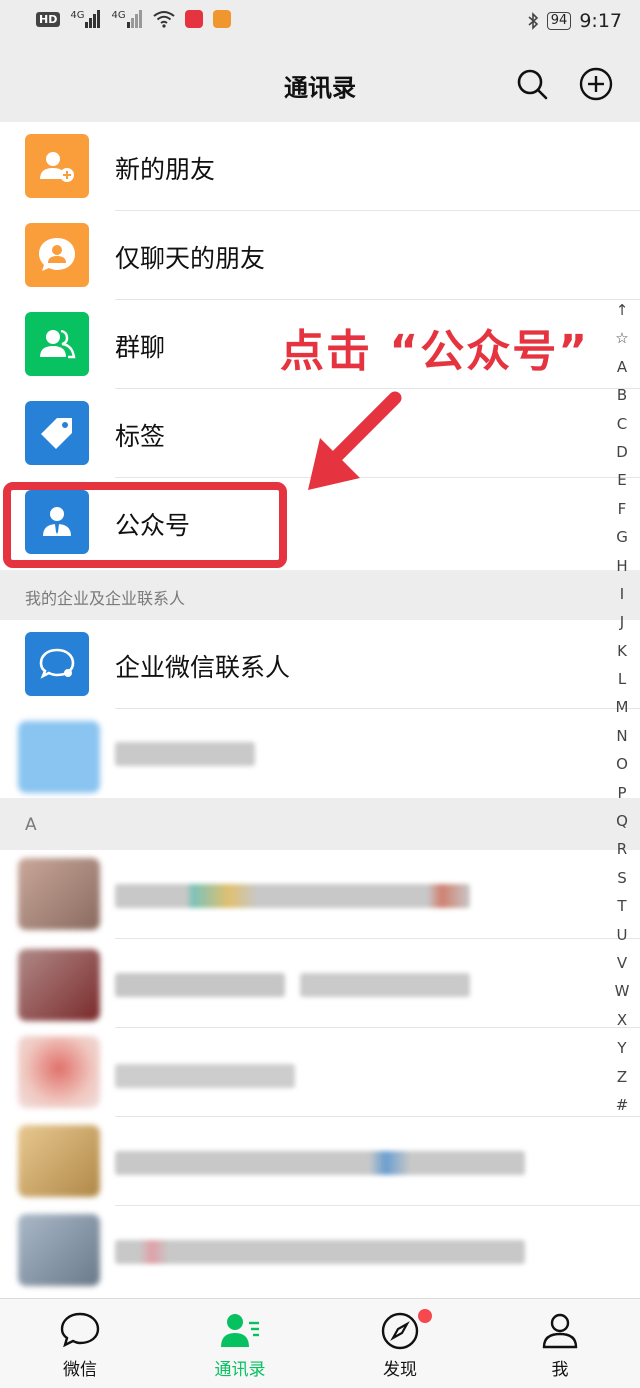 The width and height of the screenshot is (640, 1388). Describe the element at coordinates (622, 1077) in the screenshot. I see `index-letter: Z` at that location.